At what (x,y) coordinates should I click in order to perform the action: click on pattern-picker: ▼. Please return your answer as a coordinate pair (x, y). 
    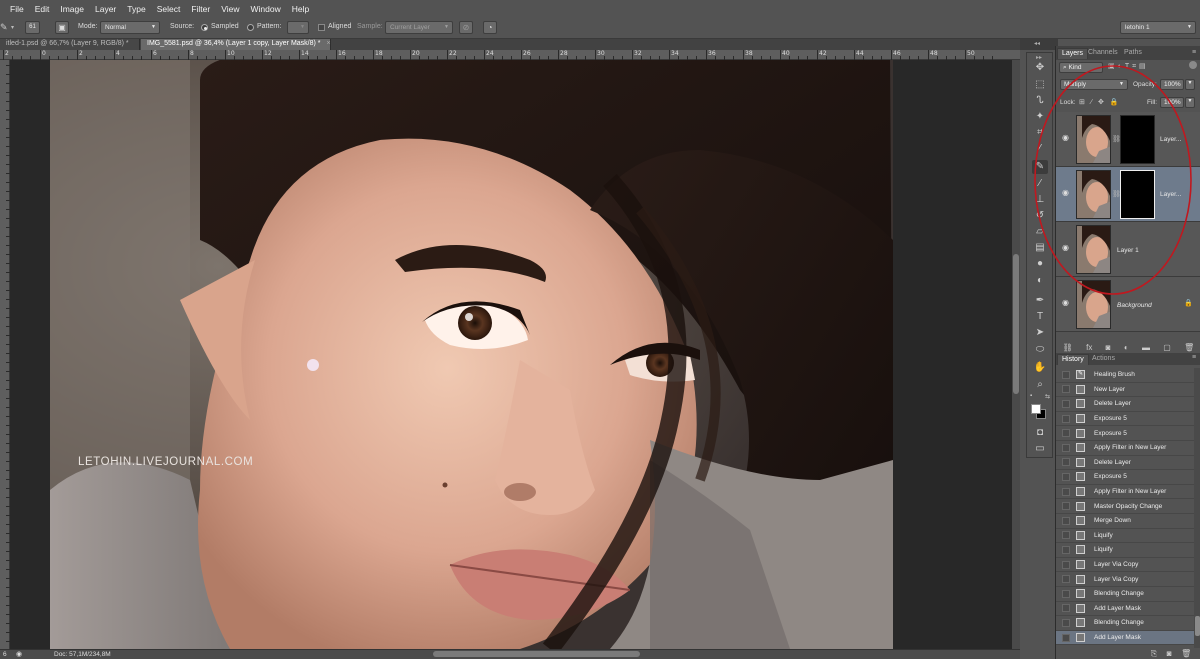
    Looking at the image, I should click on (298, 27).